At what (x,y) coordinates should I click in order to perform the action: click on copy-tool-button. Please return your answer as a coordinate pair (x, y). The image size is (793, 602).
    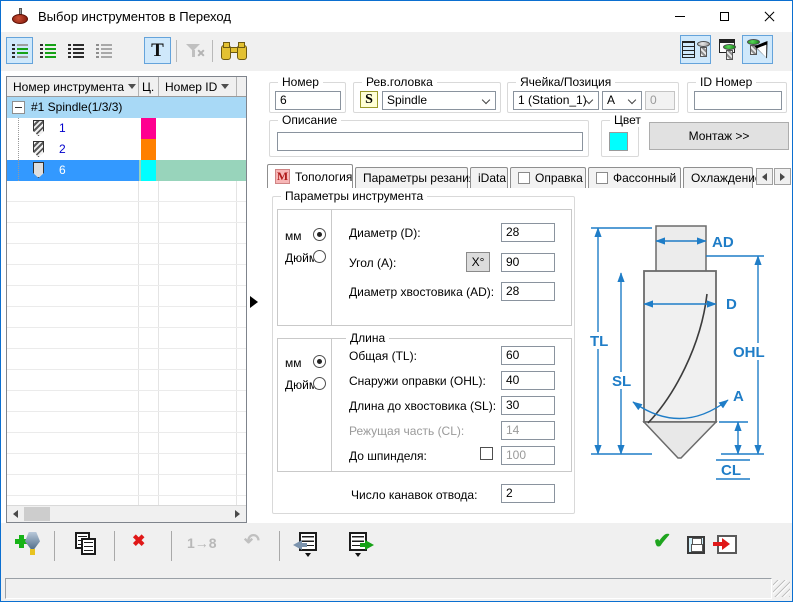
    Looking at the image, I should click on (85, 543).